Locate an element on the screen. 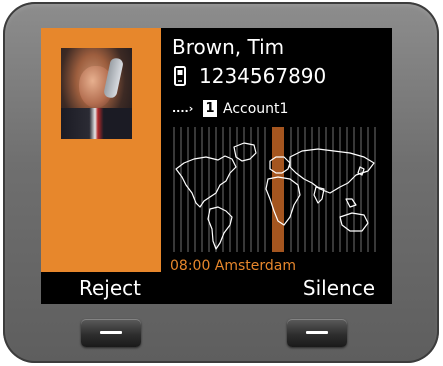  photo-handset is located at coordinates (113, 78).